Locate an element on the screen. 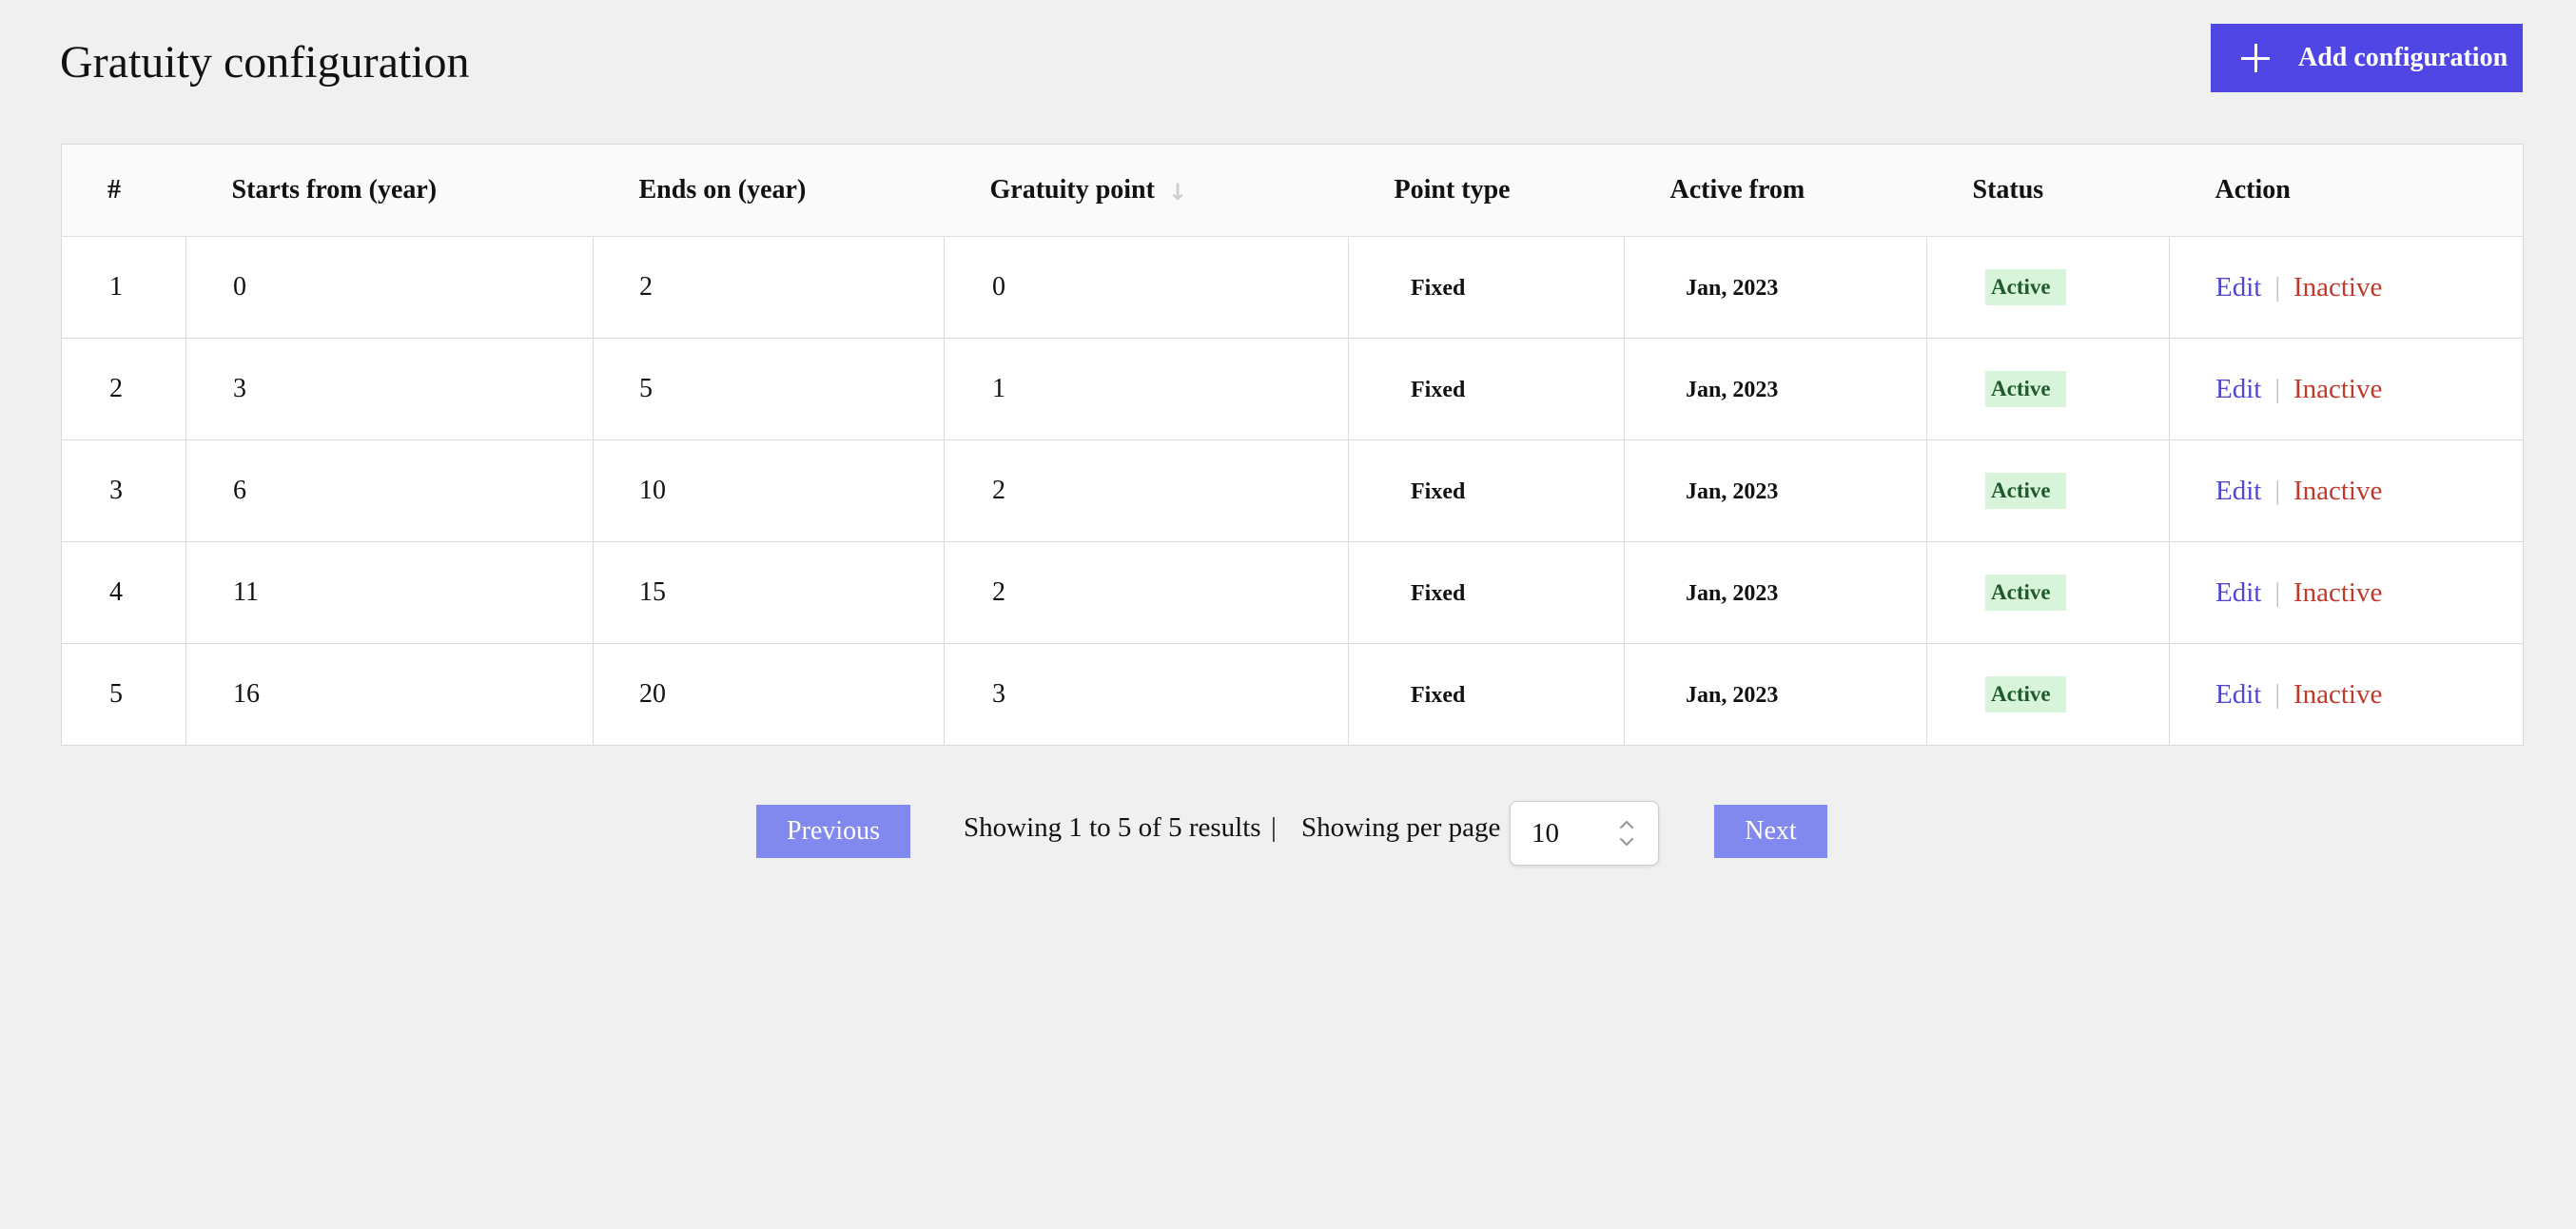 The image size is (2576, 1229). header-starts-from: Starts from (year) is located at coordinates (389, 190).